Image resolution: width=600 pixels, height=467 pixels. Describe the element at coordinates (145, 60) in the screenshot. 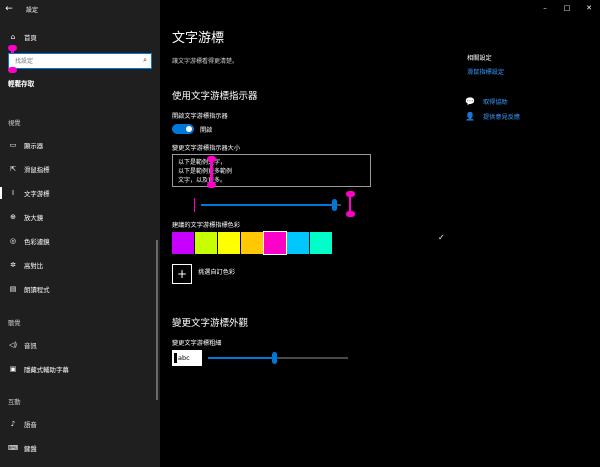

I see `search-icon: ⌕` at that location.